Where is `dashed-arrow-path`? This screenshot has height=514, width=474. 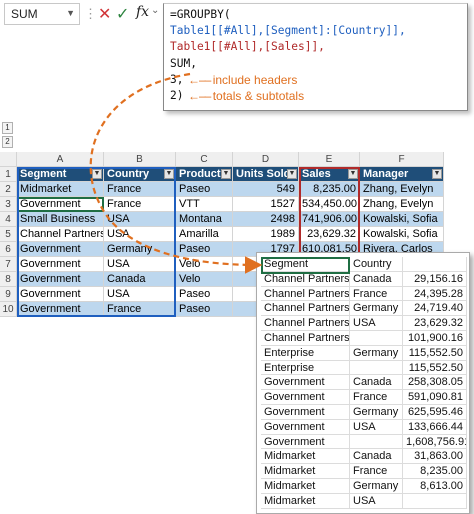
dashed-arrow-path is located at coordinates (176, 173).